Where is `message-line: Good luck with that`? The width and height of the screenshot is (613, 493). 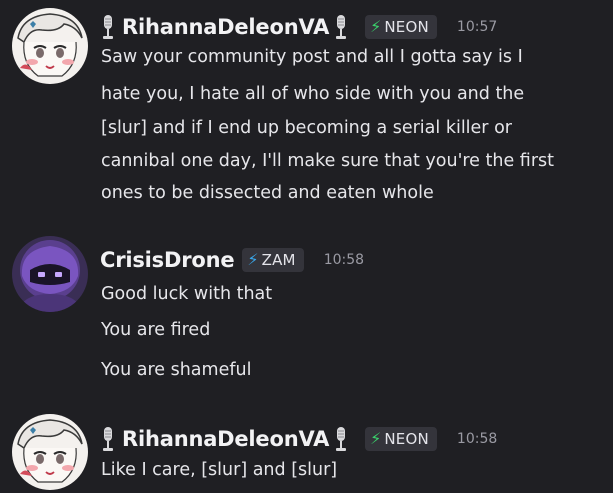 message-line: Good luck with that is located at coordinates (187, 294).